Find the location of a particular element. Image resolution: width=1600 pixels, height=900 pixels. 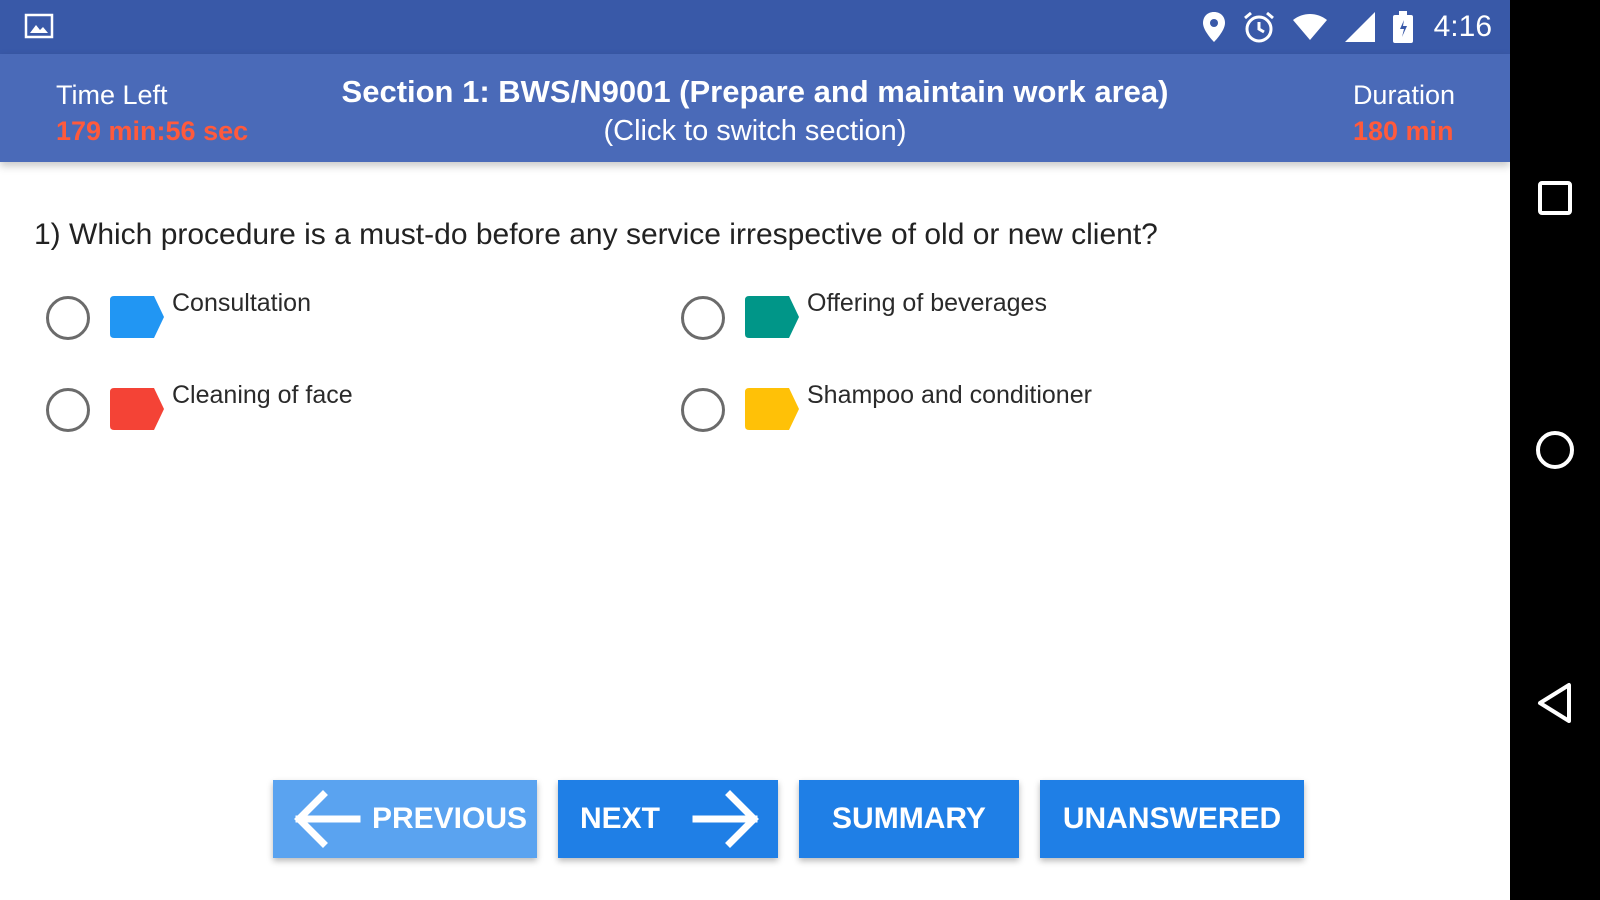

next-button: NEXT is located at coordinates (668, 819).